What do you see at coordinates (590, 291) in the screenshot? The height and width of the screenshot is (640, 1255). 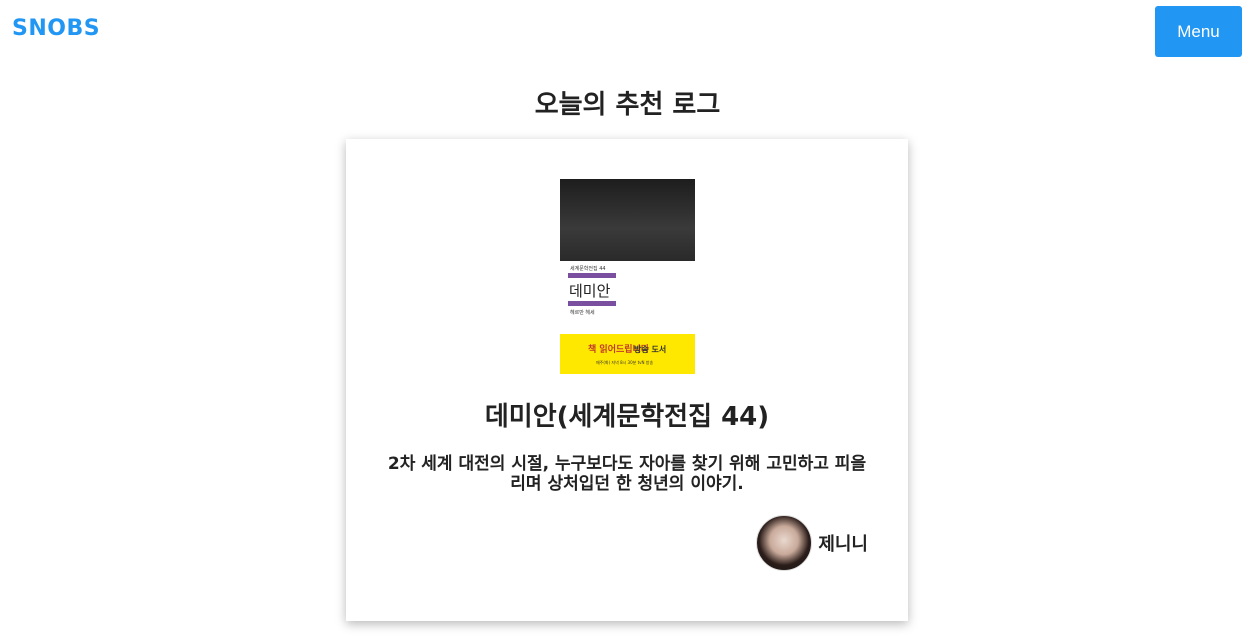 I see `cover-title: 데미안` at bounding box center [590, 291].